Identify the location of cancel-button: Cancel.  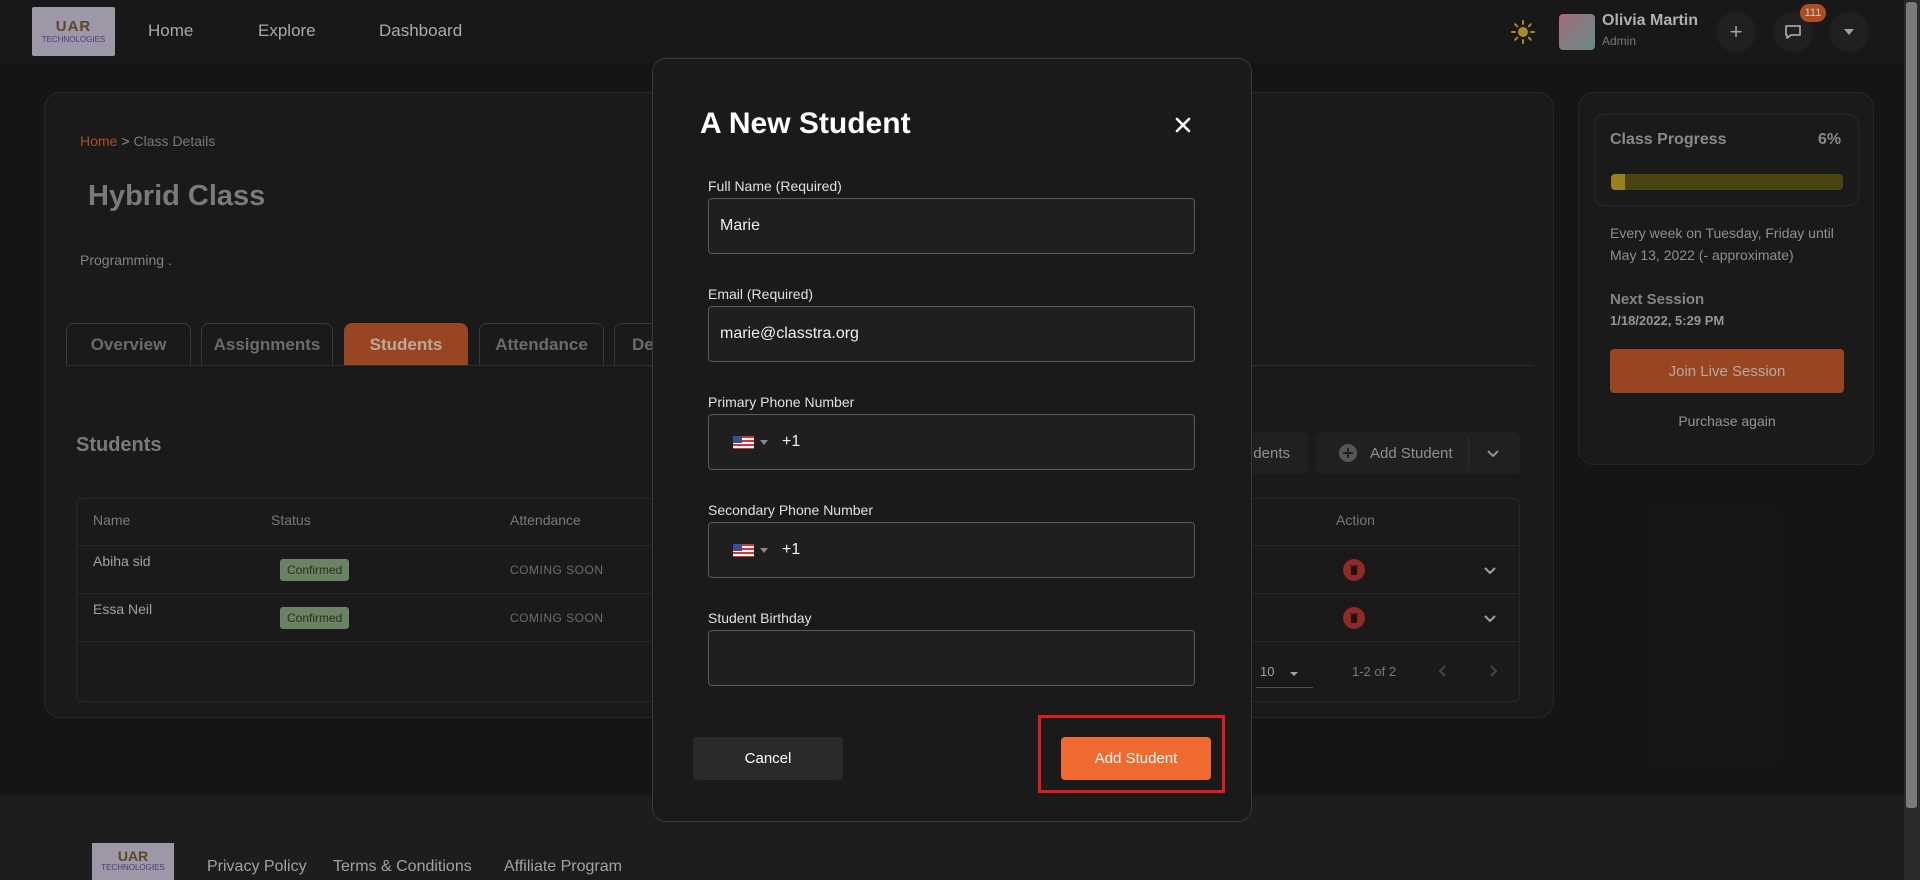
(768, 758).